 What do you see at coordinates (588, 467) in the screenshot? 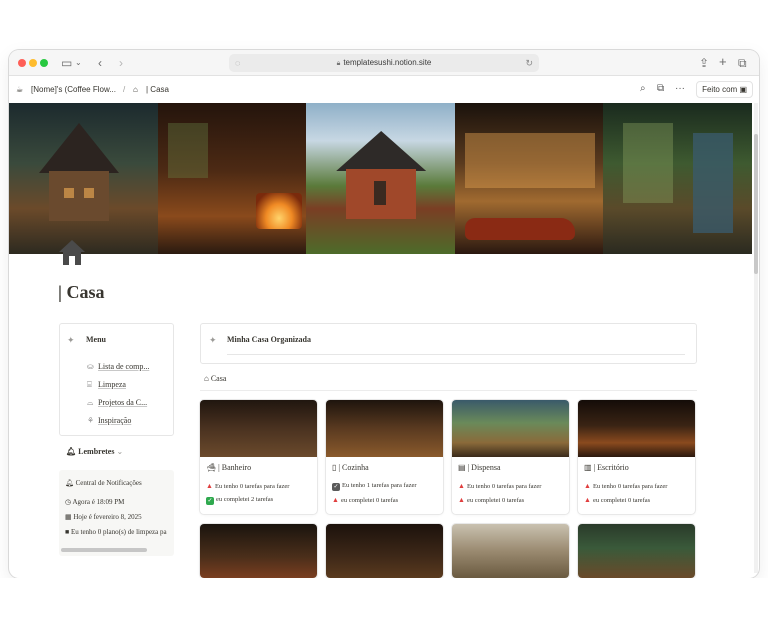
I see `desk-icon: ▥` at bounding box center [588, 467].